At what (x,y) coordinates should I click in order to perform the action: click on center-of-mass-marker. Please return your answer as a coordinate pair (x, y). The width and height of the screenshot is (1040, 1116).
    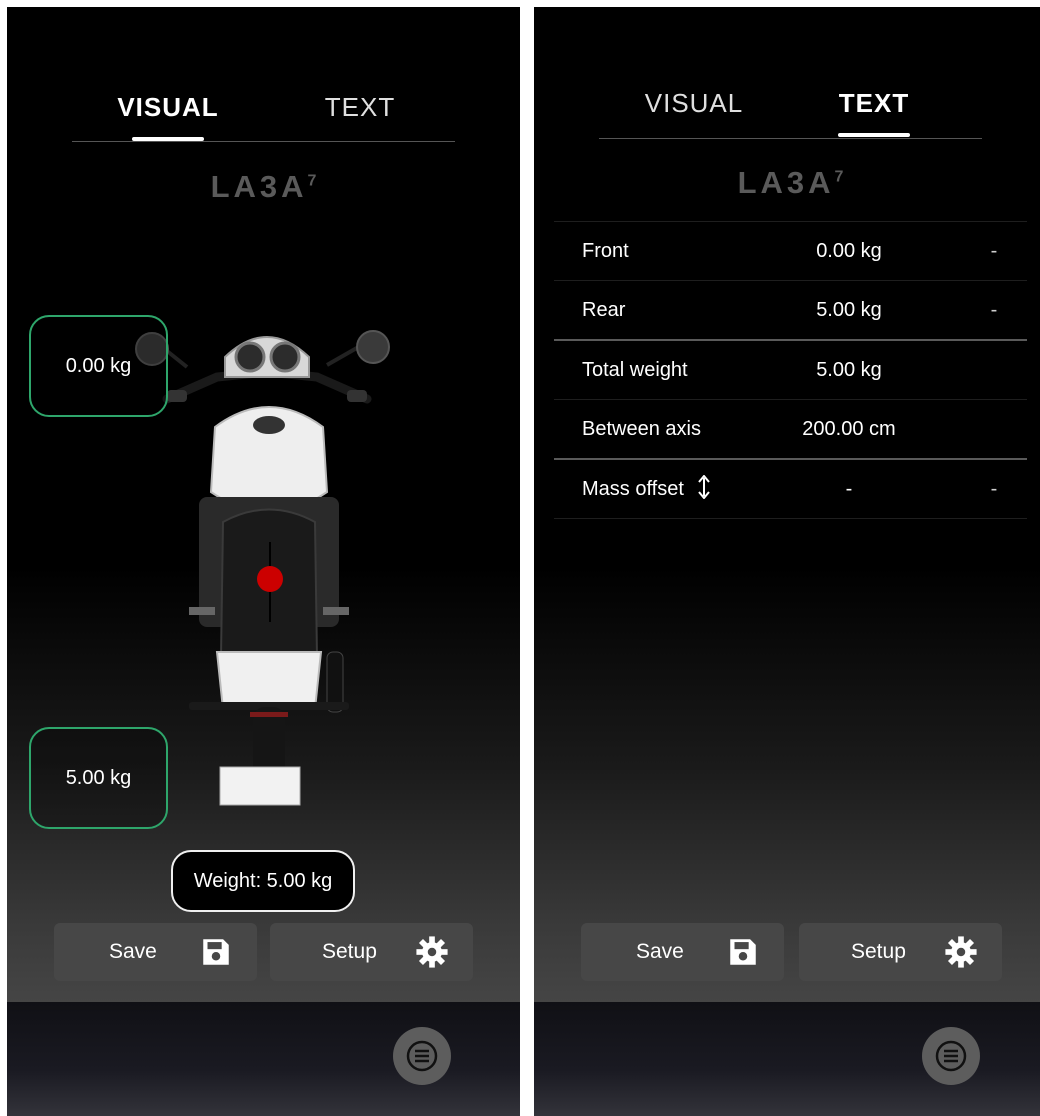
    Looking at the image, I should click on (270, 579).